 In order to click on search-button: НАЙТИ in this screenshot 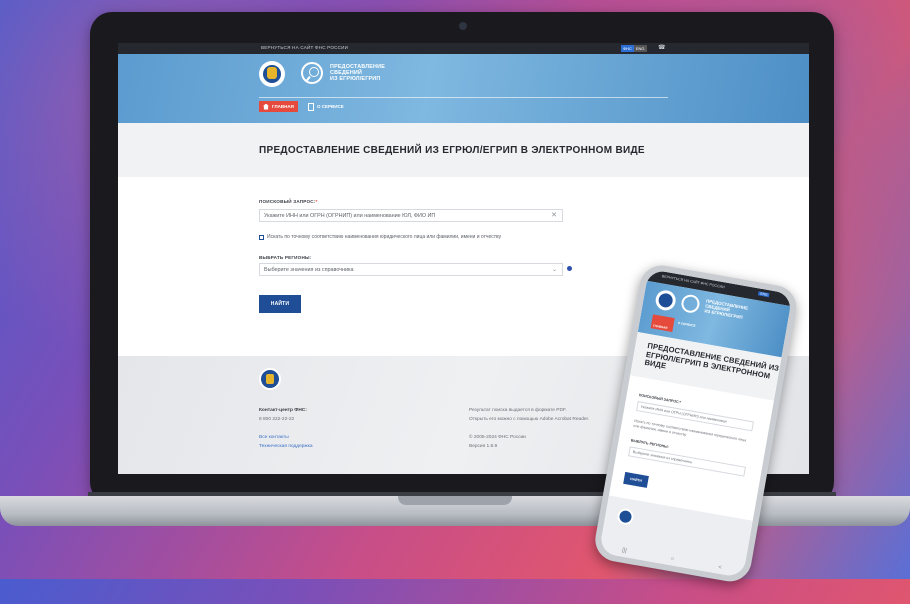, I will do `click(280, 304)`.